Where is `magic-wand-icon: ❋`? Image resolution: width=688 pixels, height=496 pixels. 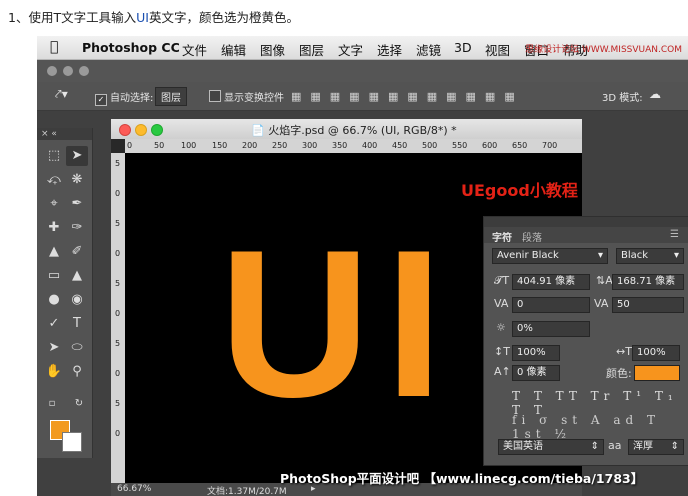 magic-wand-icon: ❋ is located at coordinates (77, 180).